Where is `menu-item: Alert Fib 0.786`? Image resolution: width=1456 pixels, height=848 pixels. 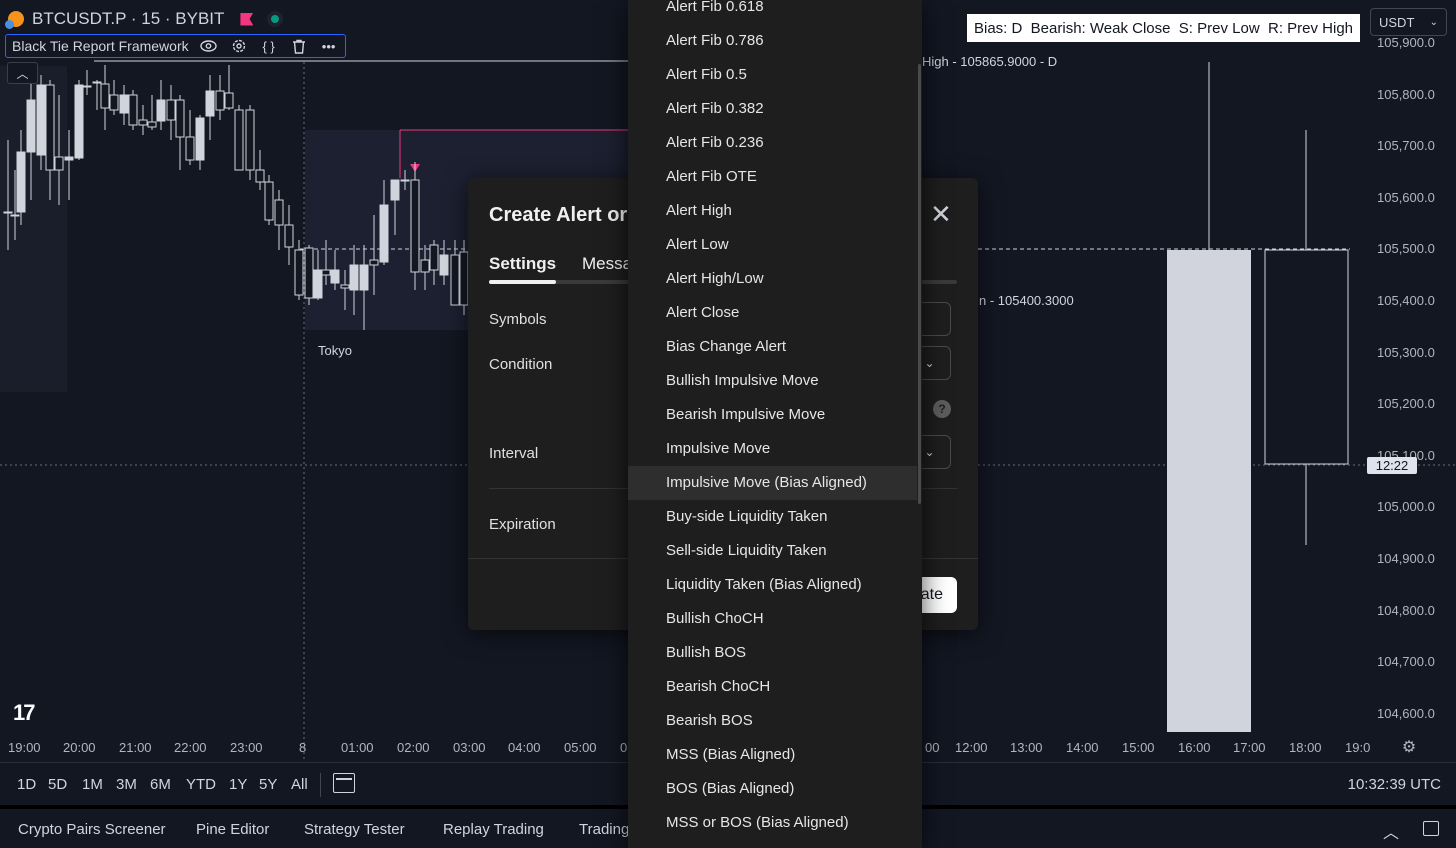 menu-item: Alert Fib 0.786 is located at coordinates (772, 41).